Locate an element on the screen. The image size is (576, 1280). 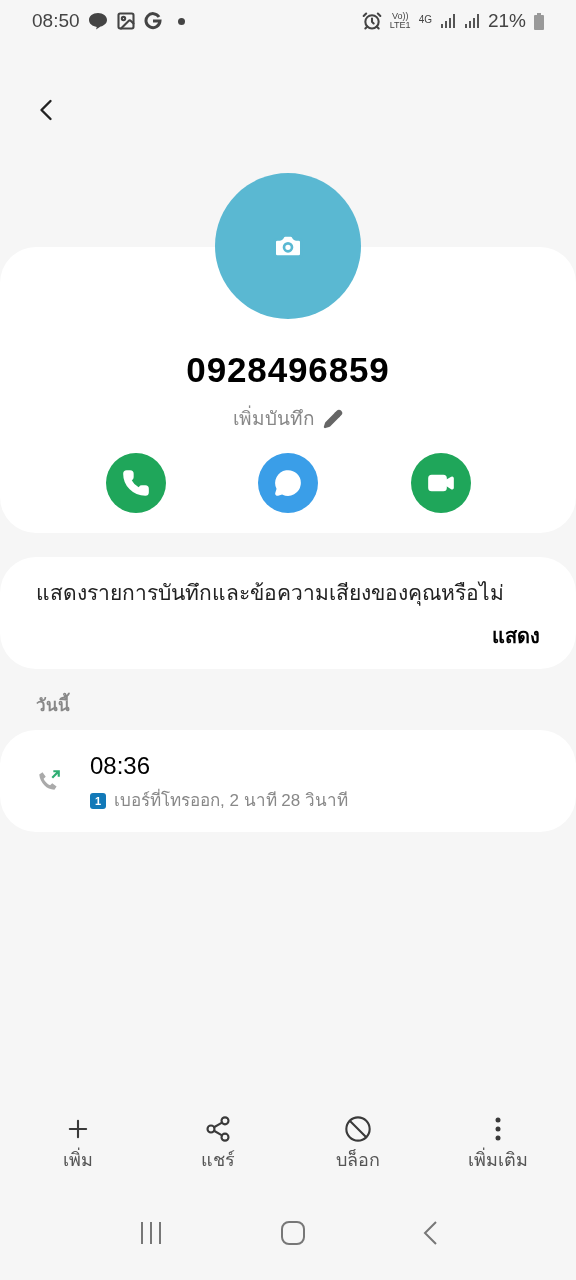
toolbar-button: บล็อก is located at coordinates (358, 1155).